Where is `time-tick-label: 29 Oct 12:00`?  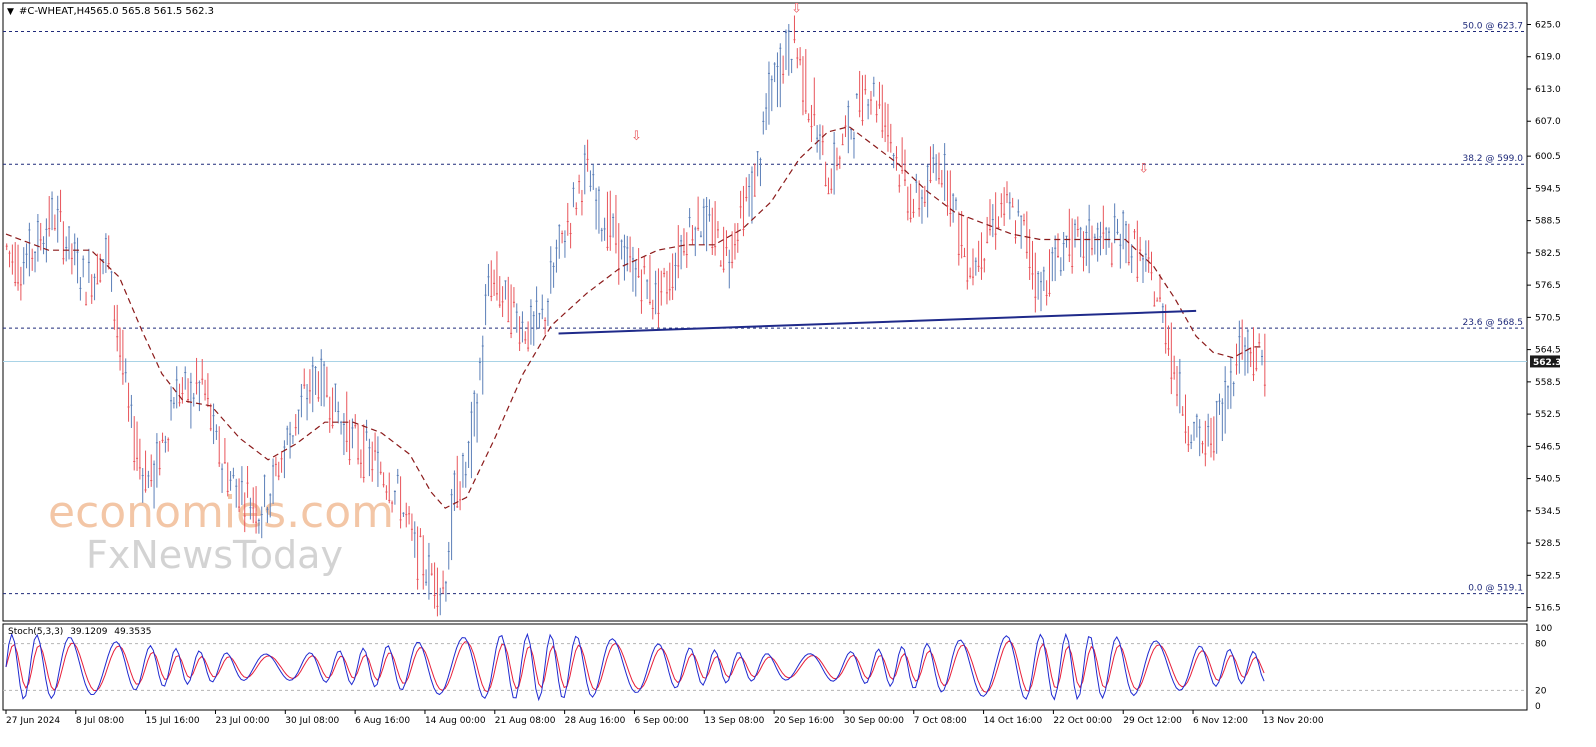
time-tick-label: 29 Oct 12:00 is located at coordinates (1152, 721).